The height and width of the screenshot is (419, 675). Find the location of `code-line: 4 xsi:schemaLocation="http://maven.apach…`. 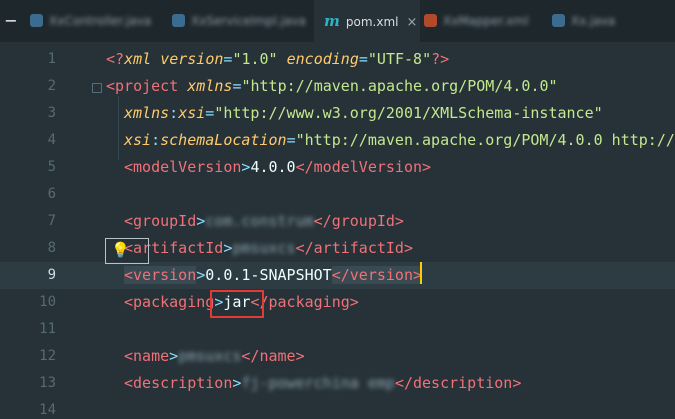

code-line: 4 xsi:schemaLocation="http://maven.apach… is located at coordinates (337, 140).